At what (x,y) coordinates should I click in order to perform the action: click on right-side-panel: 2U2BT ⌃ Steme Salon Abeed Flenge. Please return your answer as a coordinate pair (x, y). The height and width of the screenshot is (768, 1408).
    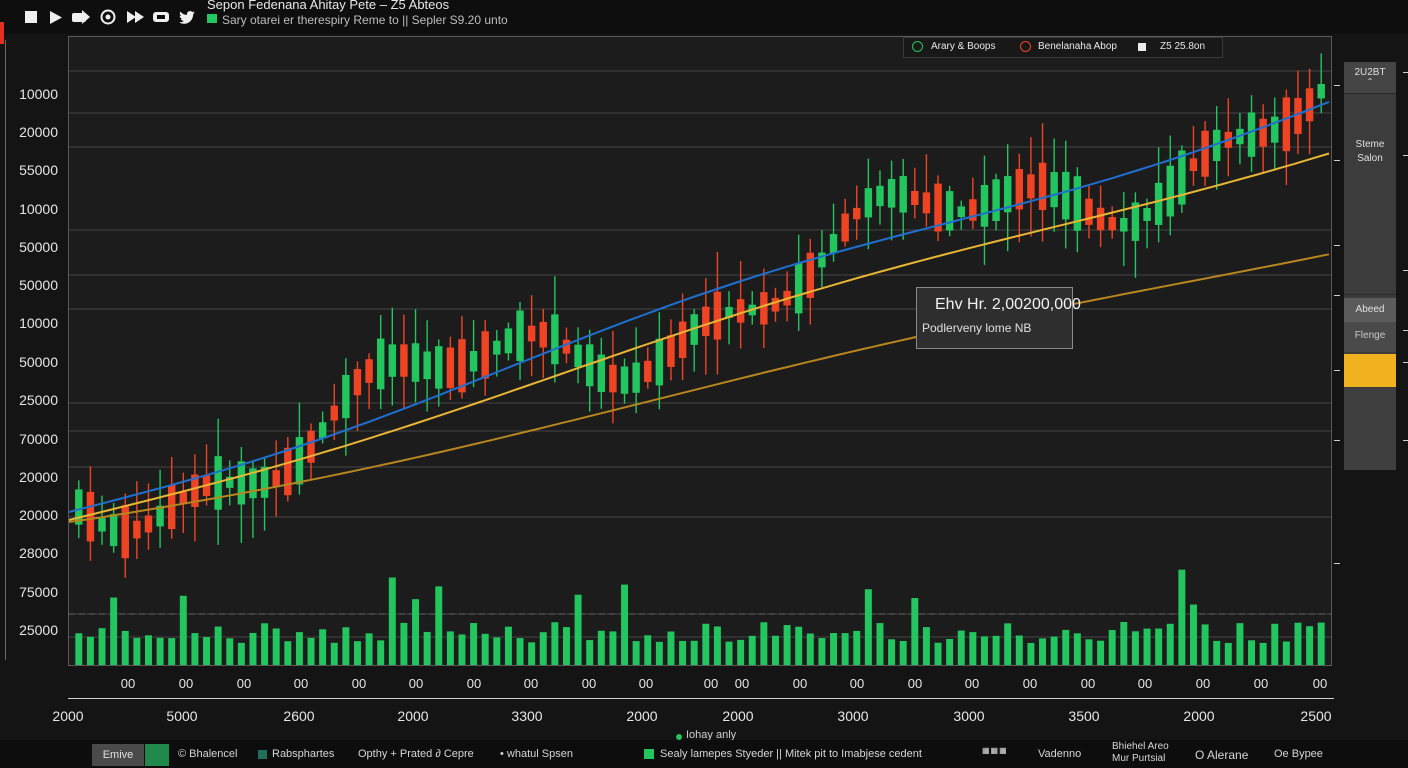
    Looking at the image, I should click on (1370, 266).